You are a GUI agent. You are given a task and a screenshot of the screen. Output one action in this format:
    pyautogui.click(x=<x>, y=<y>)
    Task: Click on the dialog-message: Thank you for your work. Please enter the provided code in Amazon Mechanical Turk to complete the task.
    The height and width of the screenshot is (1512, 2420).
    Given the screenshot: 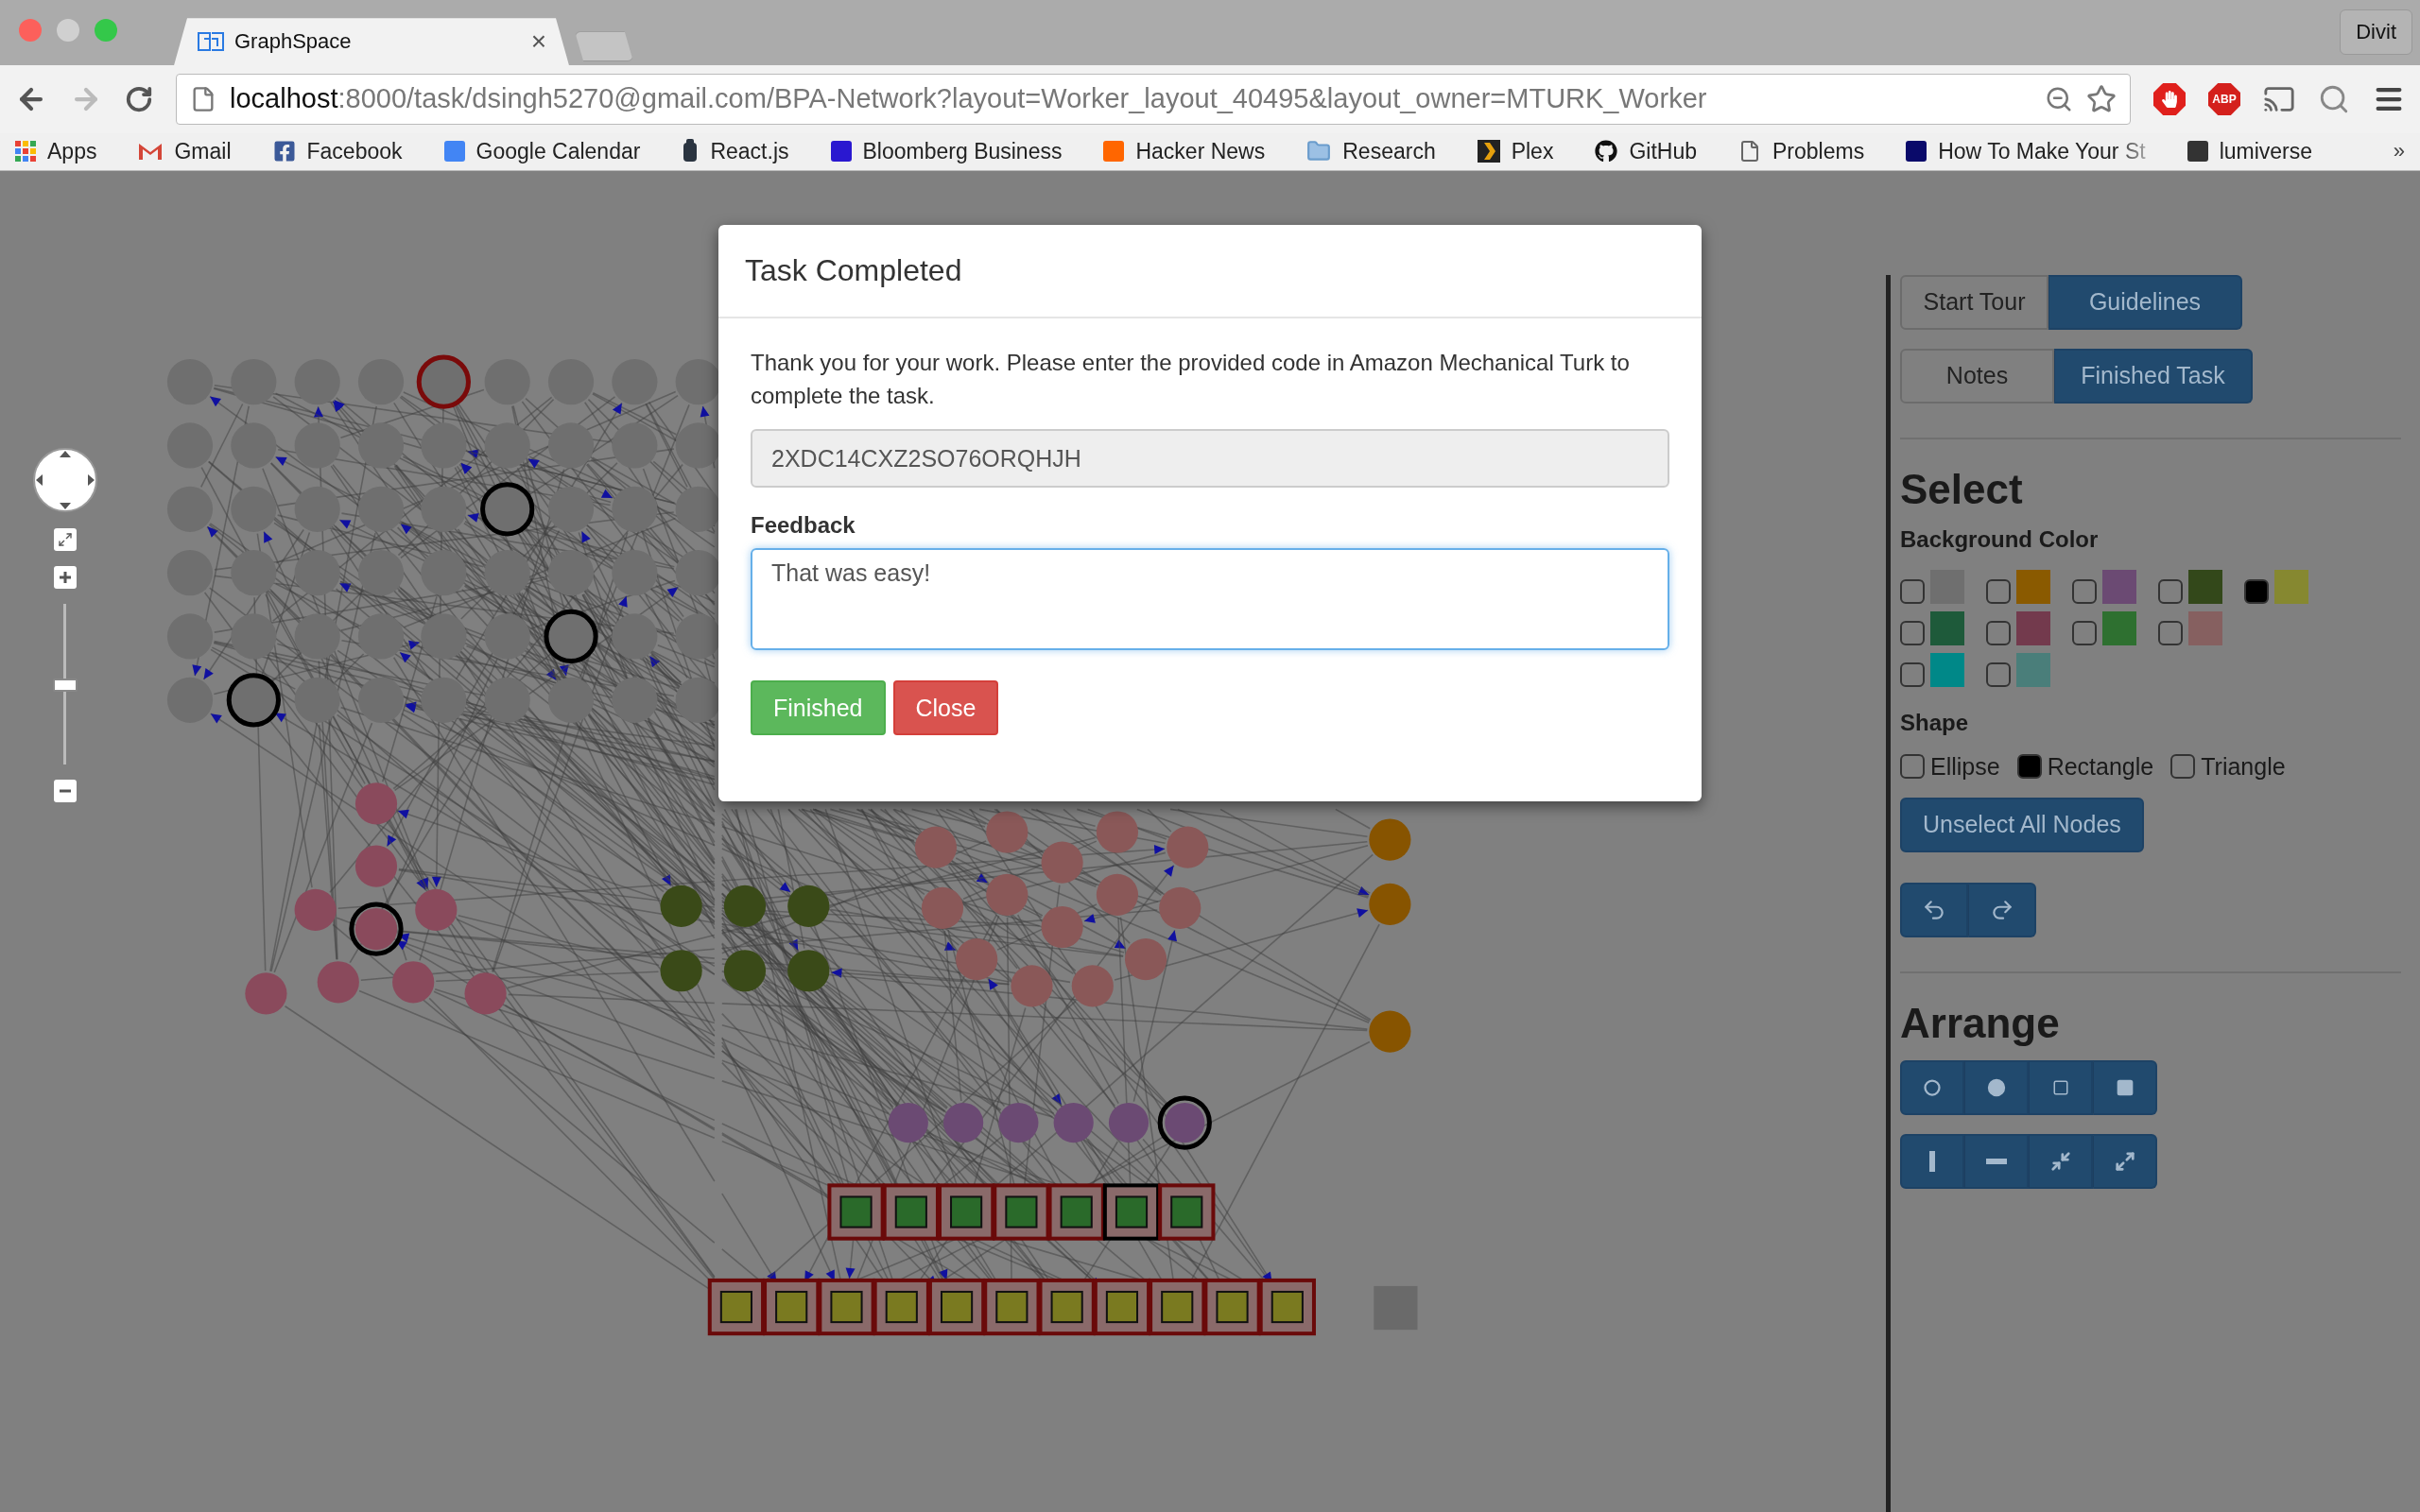 What is the action you would take?
    pyautogui.click(x=1191, y=379)
    